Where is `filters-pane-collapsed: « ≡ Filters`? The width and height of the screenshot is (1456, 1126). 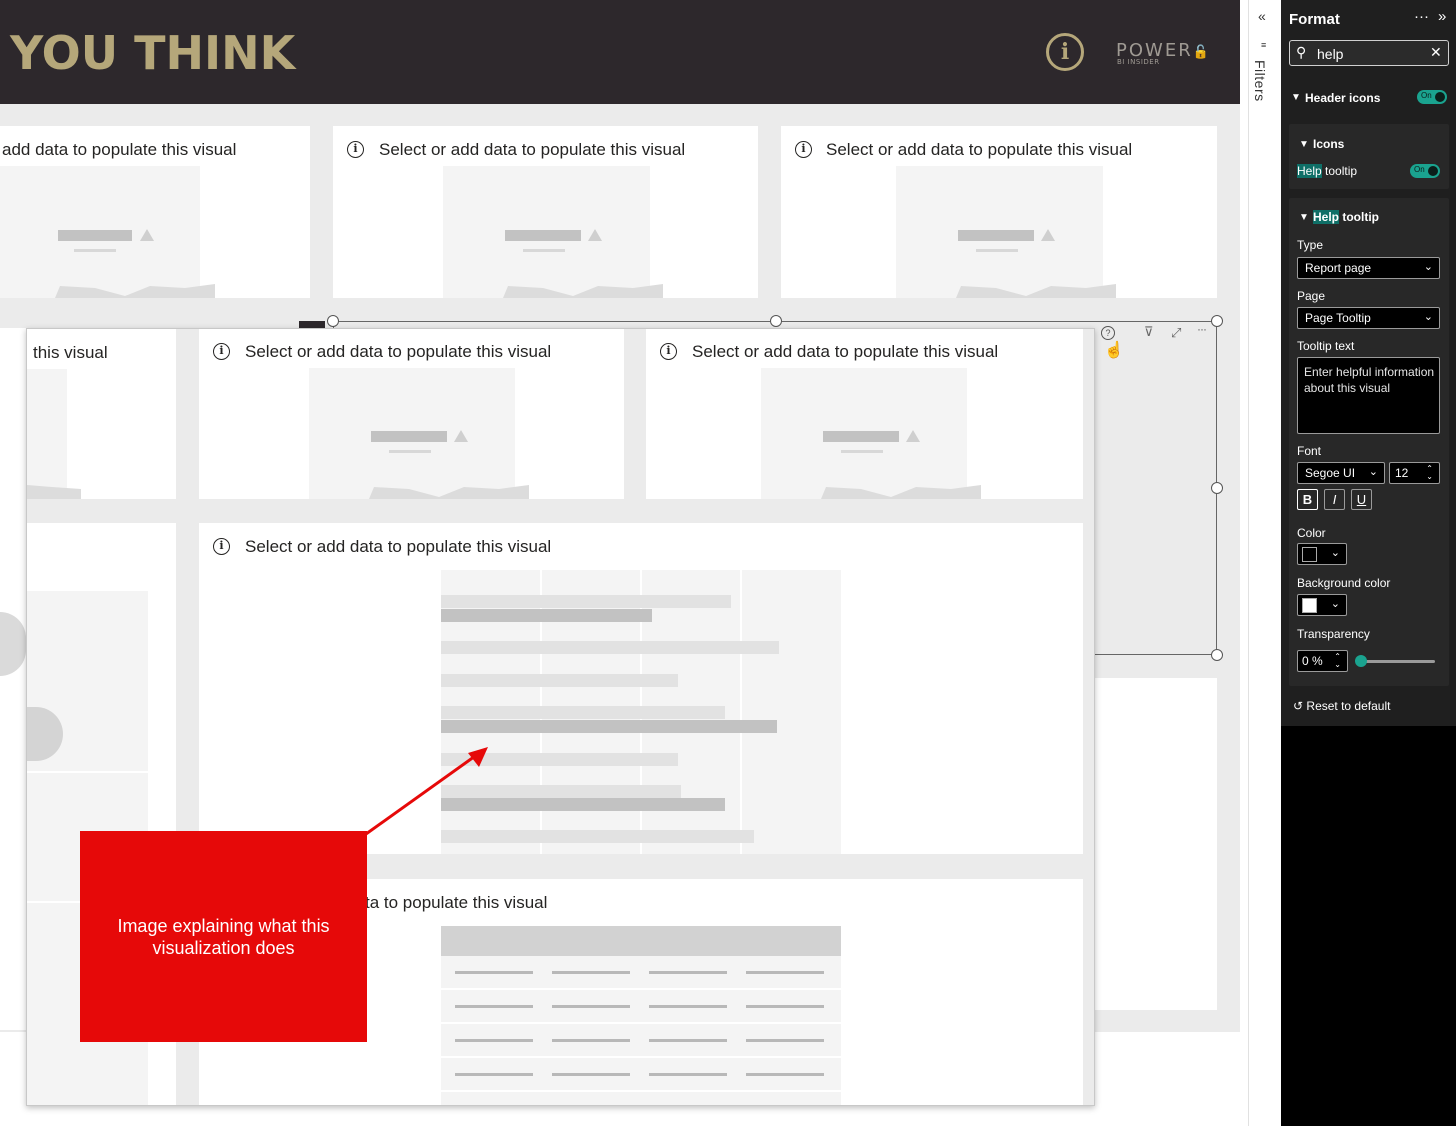 filters-pane-collapsed: « ≡ Filters is located at coordinates (1264, 563).